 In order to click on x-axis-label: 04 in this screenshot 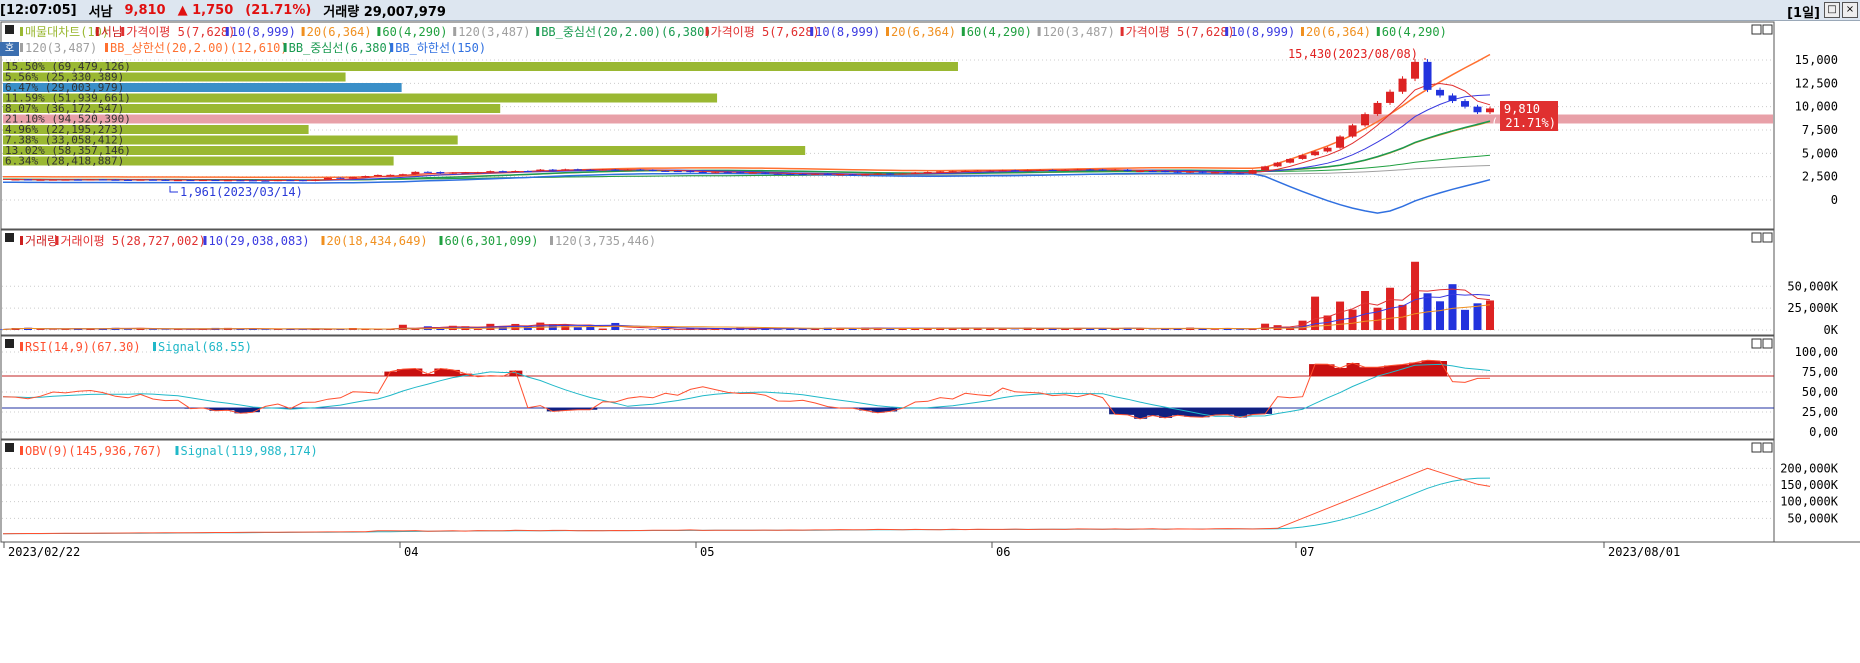, I will do `click(411, 552)`.